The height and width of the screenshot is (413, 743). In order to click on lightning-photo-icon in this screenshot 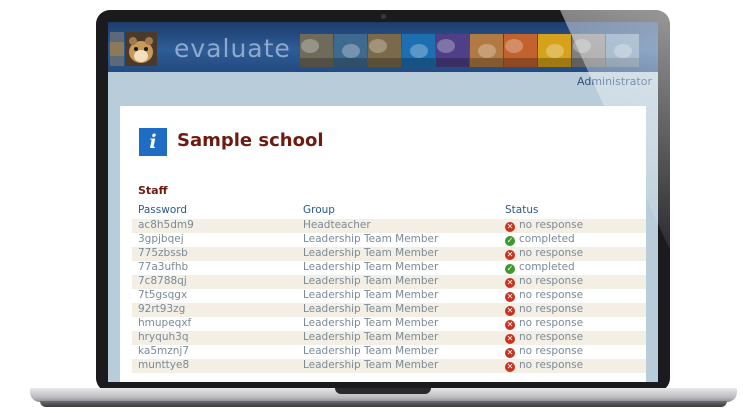, I will do `click(452, 50)`.